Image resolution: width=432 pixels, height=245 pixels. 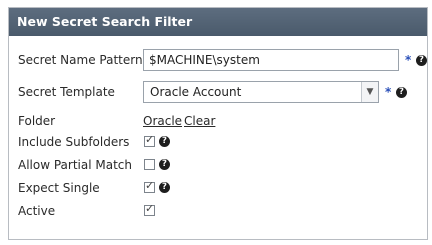 I want to click on name-pattern-input, so click(x=271, y=60).